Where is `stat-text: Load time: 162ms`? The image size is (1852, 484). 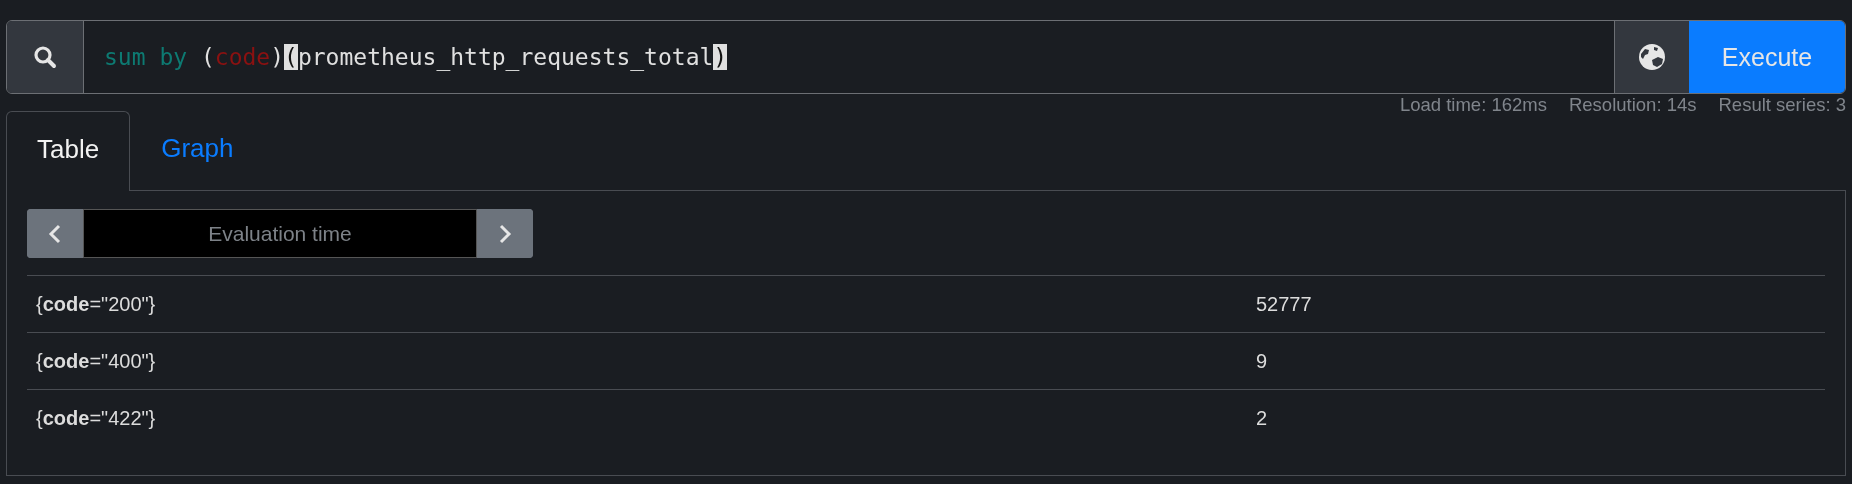 stat-text: Load time: 162ms is located at coordinates (1473, 105).